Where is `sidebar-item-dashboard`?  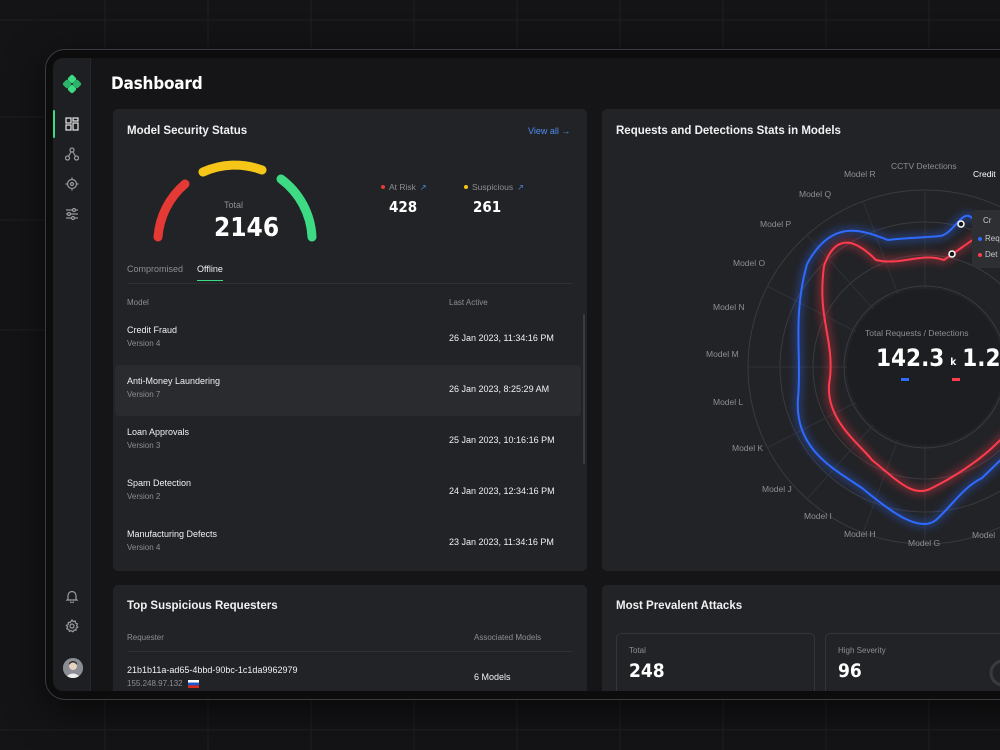 sidebar-item-dashboard is located at coordinates (72, 124).